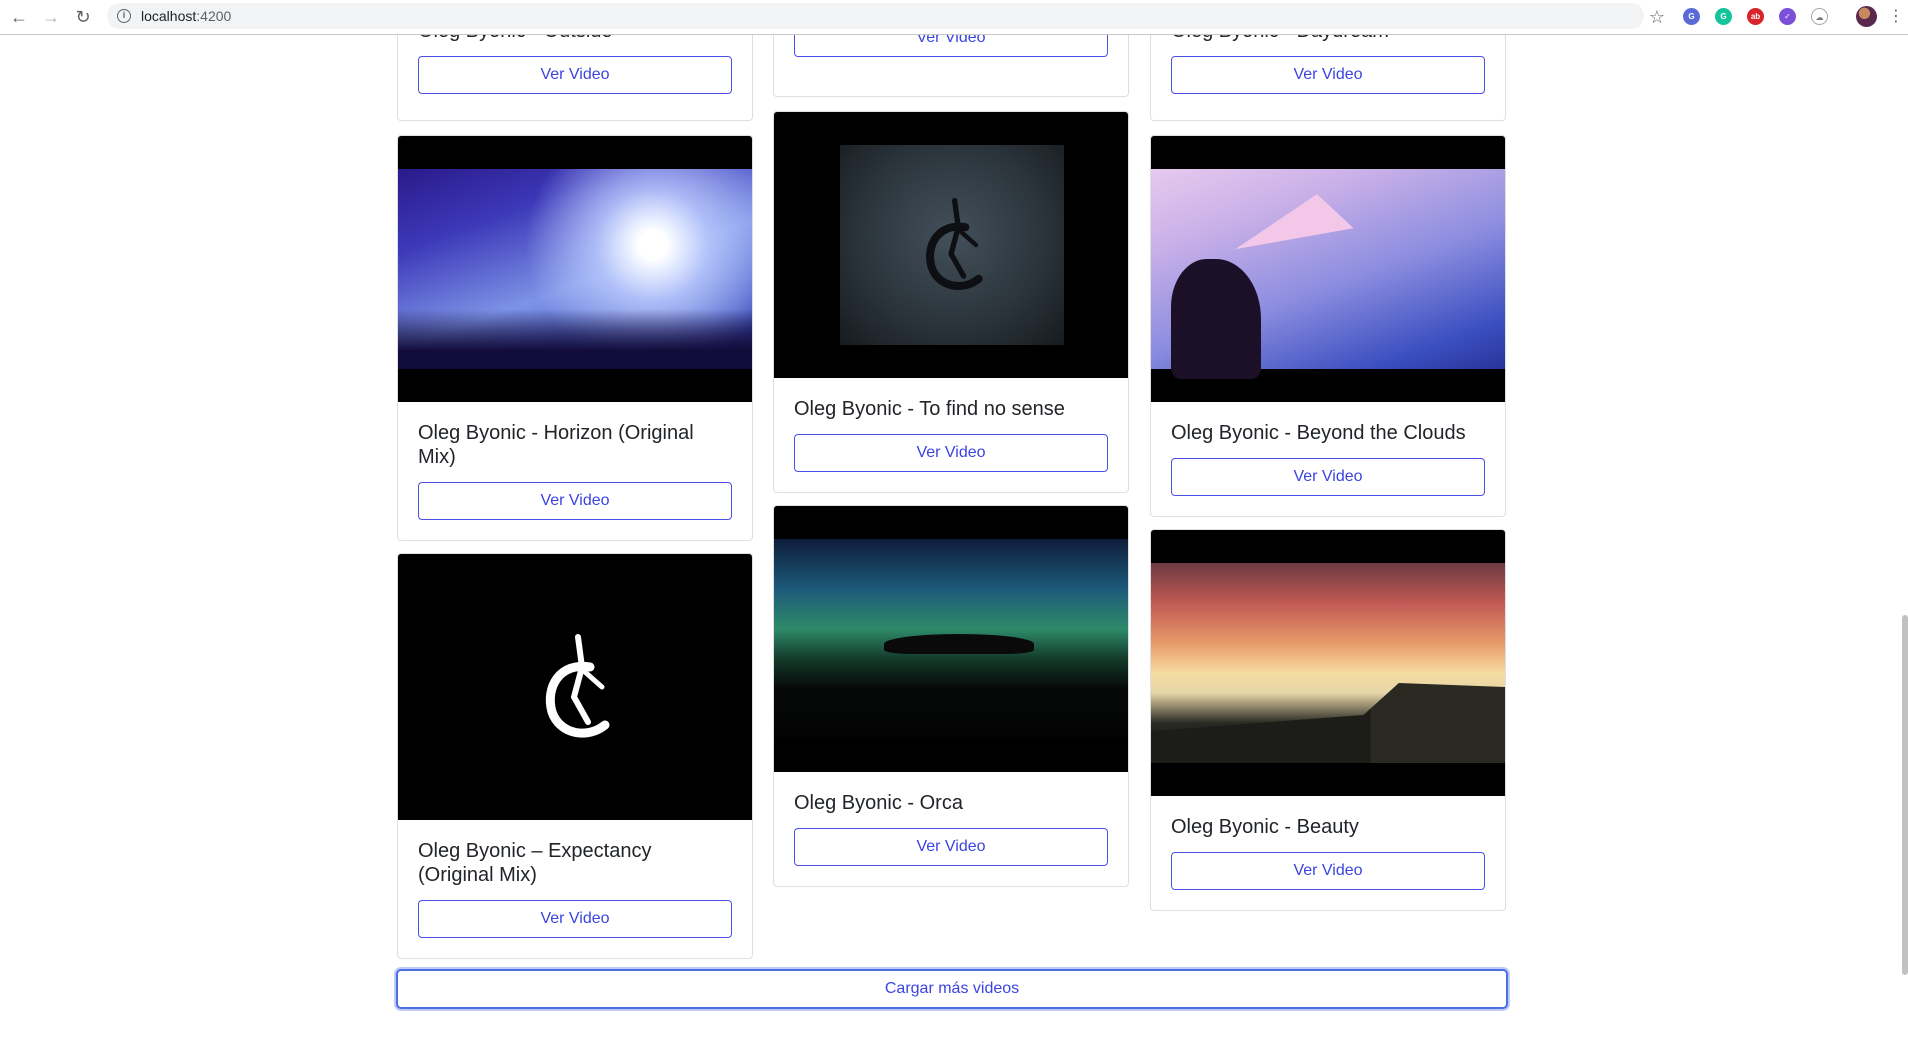 The height and width of the screenshot is (1038, 1908). What do you see at coordinates (124, 16) in the screenshot?
I see `info-icon: i` at bounding box center [124, 16].